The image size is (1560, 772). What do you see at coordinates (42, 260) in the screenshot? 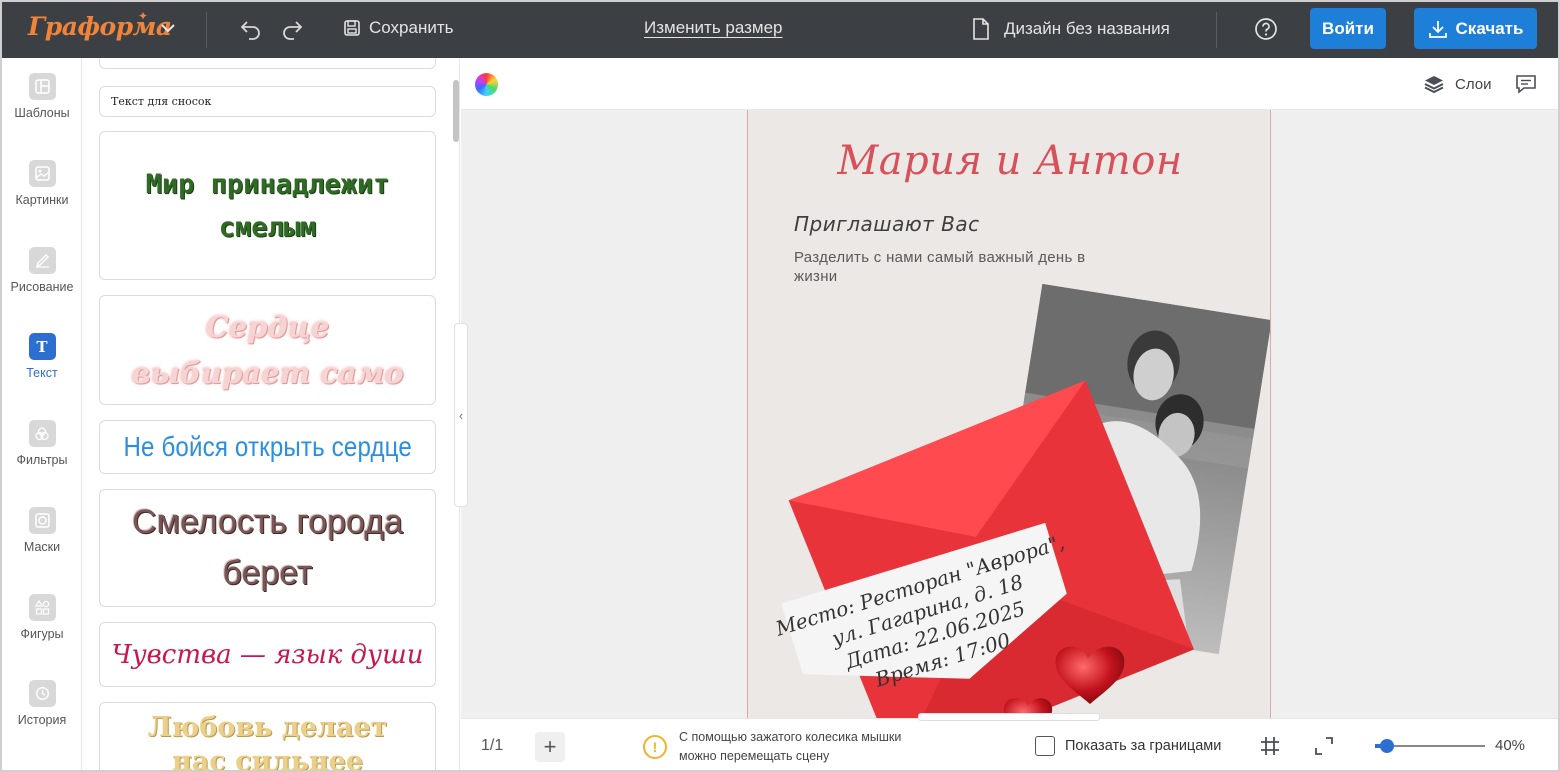
I see `drawing-icon` at bounding box center [42, 260].